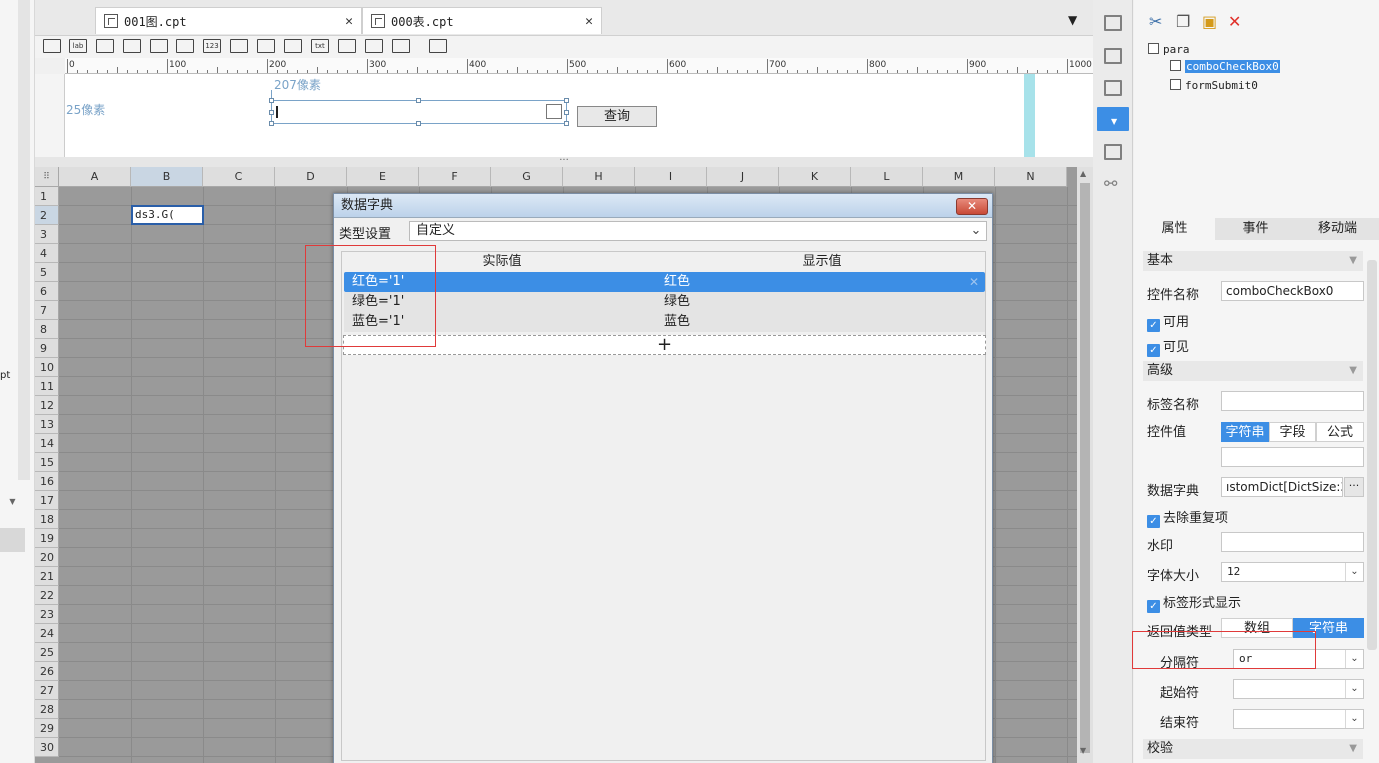 This screenshot has width=1379, height=763. Describe the element at coordinates (1155, 21) in the screenshot. I see `cut-icon: ✂` at that location.